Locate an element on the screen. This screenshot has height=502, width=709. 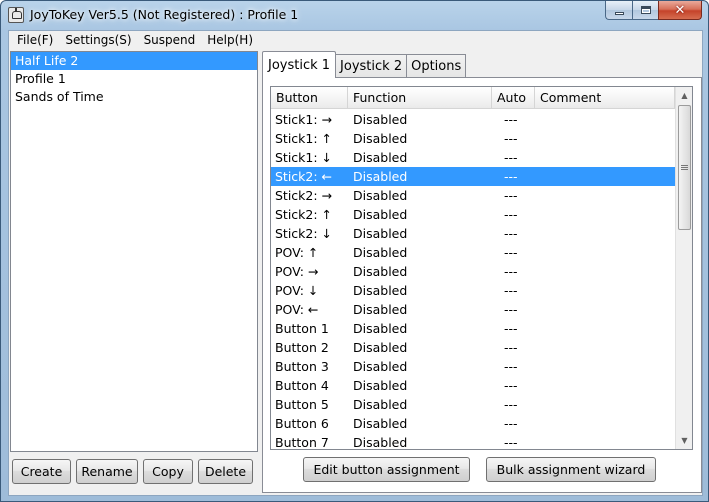
scroll-up-arrow-icon: ▲ is located at coordinates (684, 95).